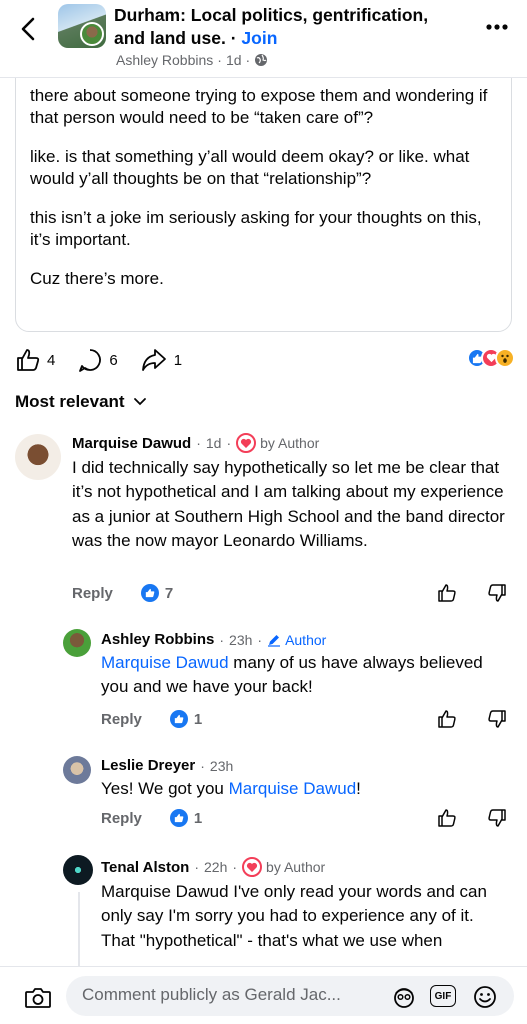 This screenshot has height=1024, width=527. I want to click on wow-reaction-icon, so click(505, 358).